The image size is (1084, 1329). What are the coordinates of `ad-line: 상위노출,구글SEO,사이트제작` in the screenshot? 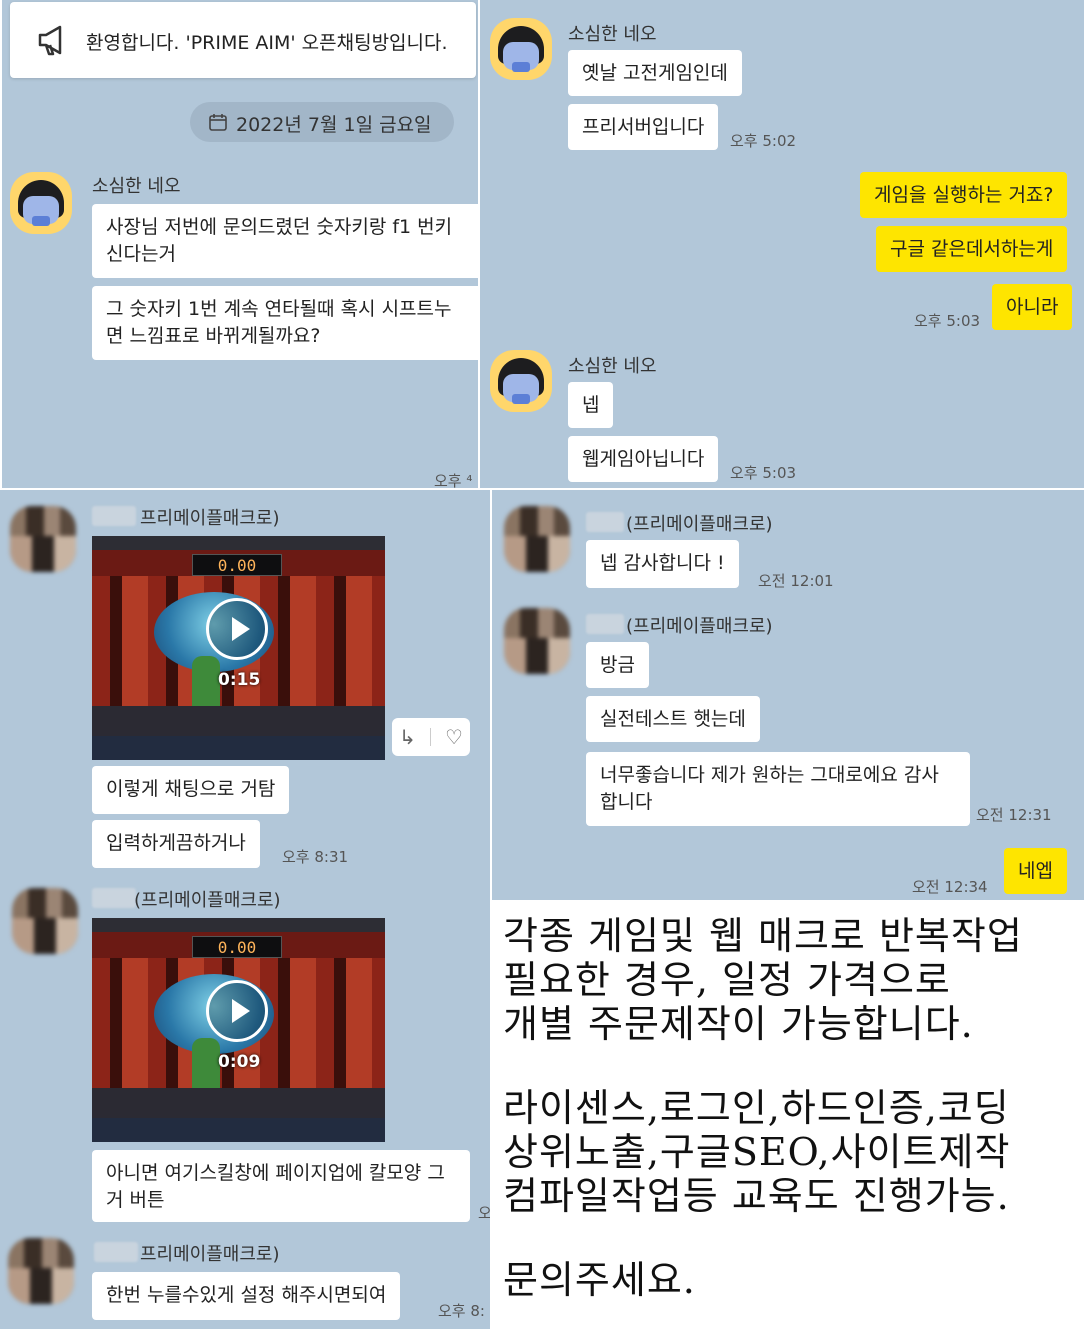 It's located at (757, 1152).